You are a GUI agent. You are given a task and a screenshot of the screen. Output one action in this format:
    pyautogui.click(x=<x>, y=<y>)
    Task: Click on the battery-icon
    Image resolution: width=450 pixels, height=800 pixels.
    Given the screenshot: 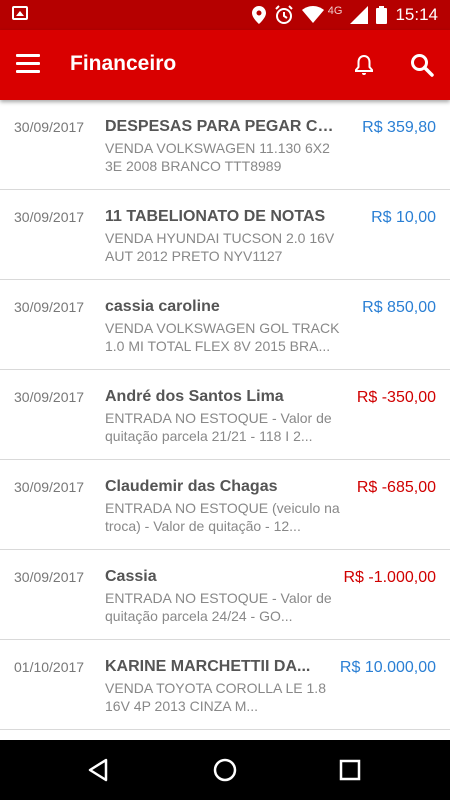 What is the action you would take?
    pyautogui.click(x=382, y=15)
    